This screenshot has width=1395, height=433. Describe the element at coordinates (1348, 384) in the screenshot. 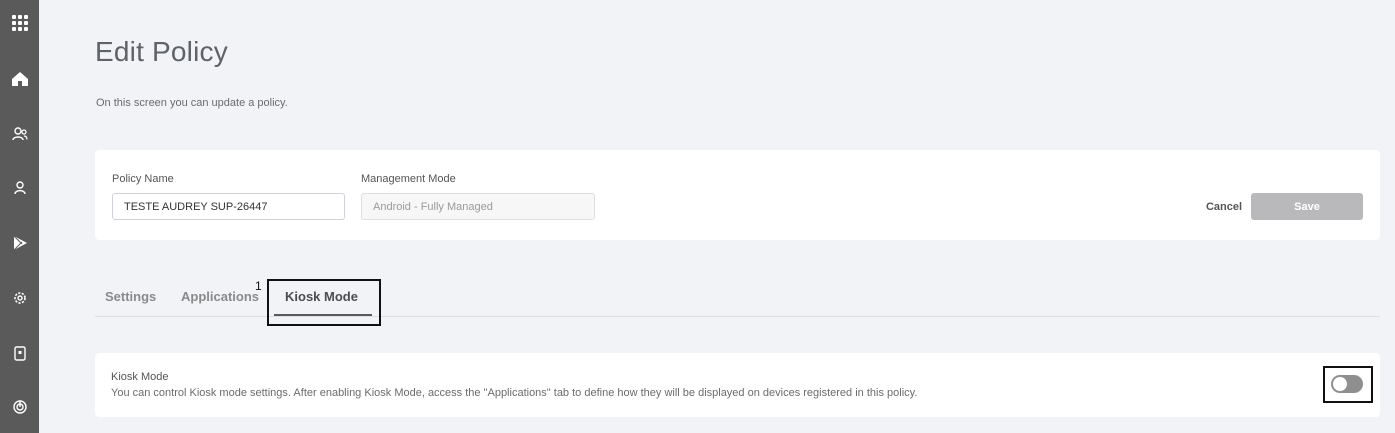

I see `toggle-annotation-box` at that location.